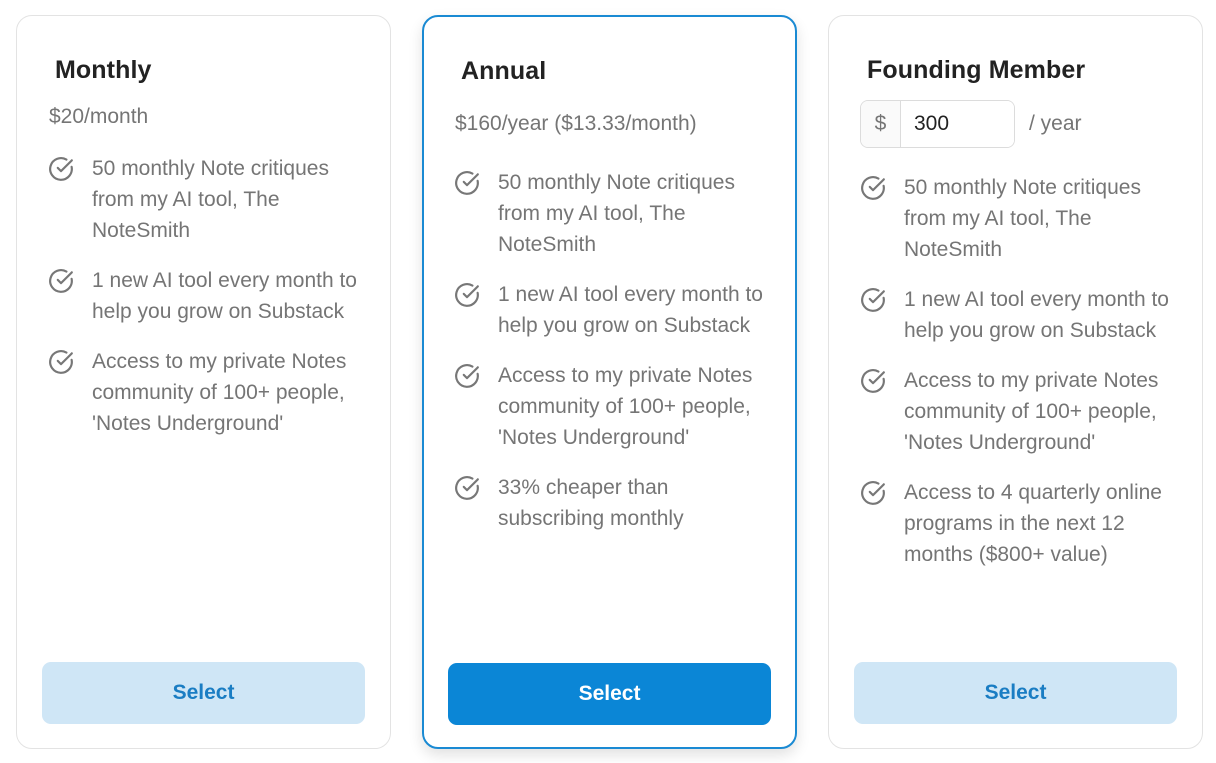 Image resolution: width=1216 pixels, height=763 pixels. What do you see at coordinates (1015, 693) in the screenshot?
I see `select-founding-member-button: Select` at bounding box center [1015, 693].